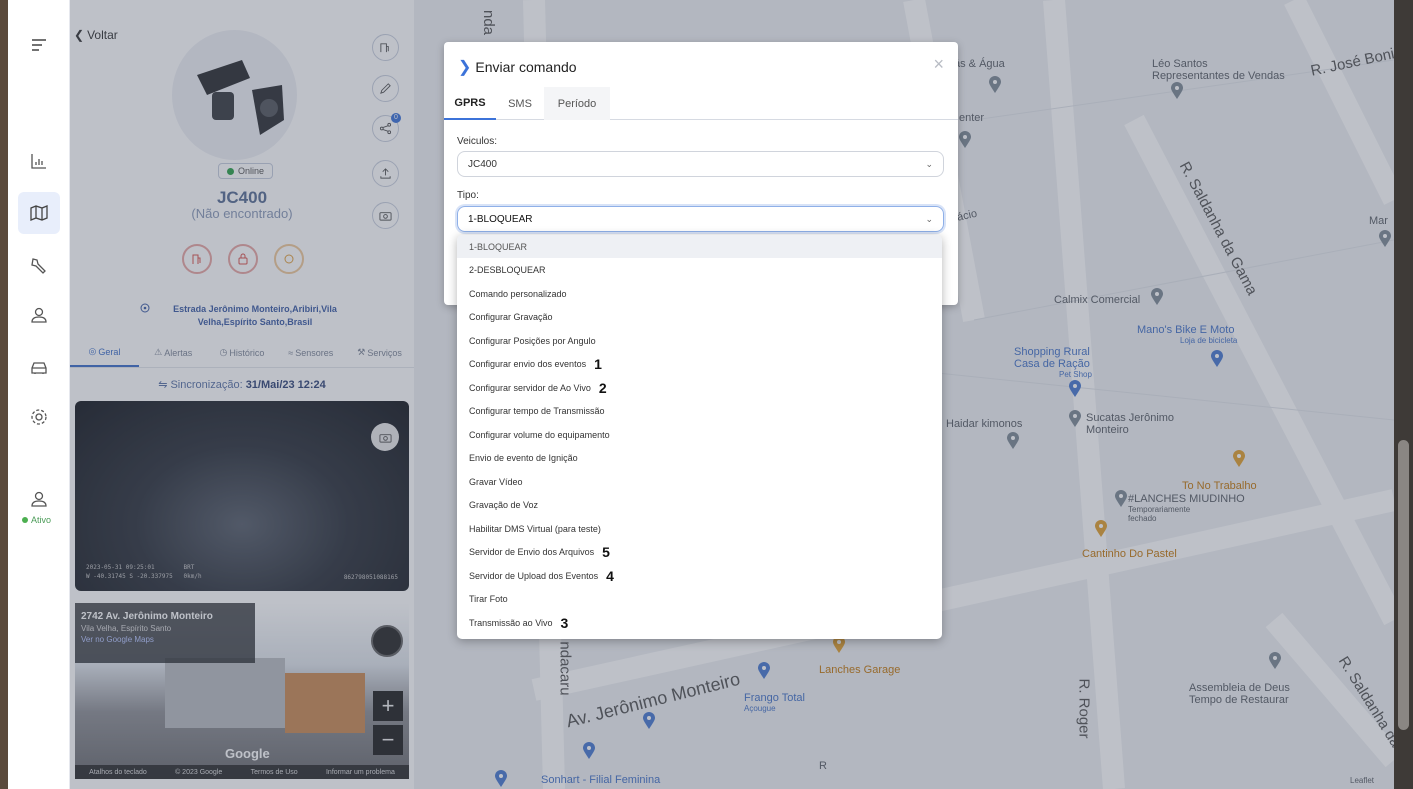 Image resolution: width=1413 pixels, height=789 pixels. What do you see at coordinates (539, 434) in the screenshot?
I see `dropdown-option-label: Configurar volume do equipamento` at bounding box center [539, 434].